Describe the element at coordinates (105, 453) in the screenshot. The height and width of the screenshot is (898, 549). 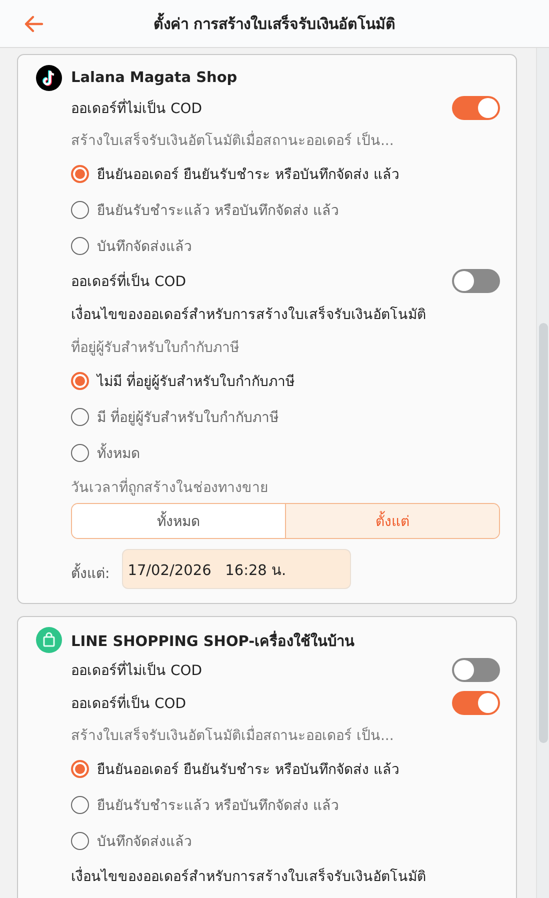
I see `radio-option: ทั้งหมด` at that location.